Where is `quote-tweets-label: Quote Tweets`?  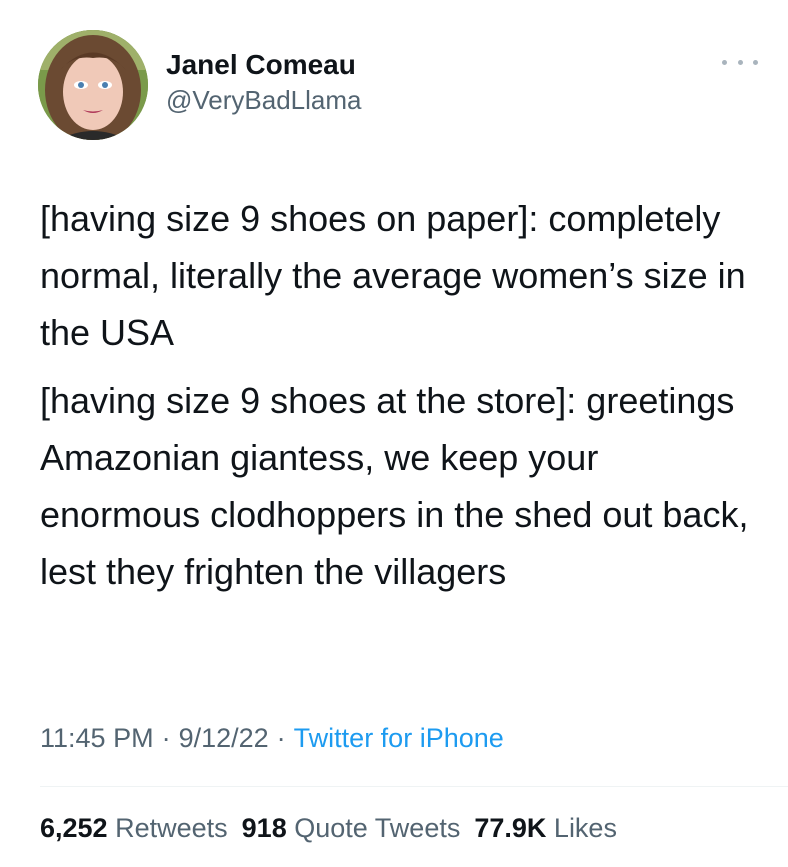 quote-tweets-label: Quote Tweets is located at coordinates (377, 828).